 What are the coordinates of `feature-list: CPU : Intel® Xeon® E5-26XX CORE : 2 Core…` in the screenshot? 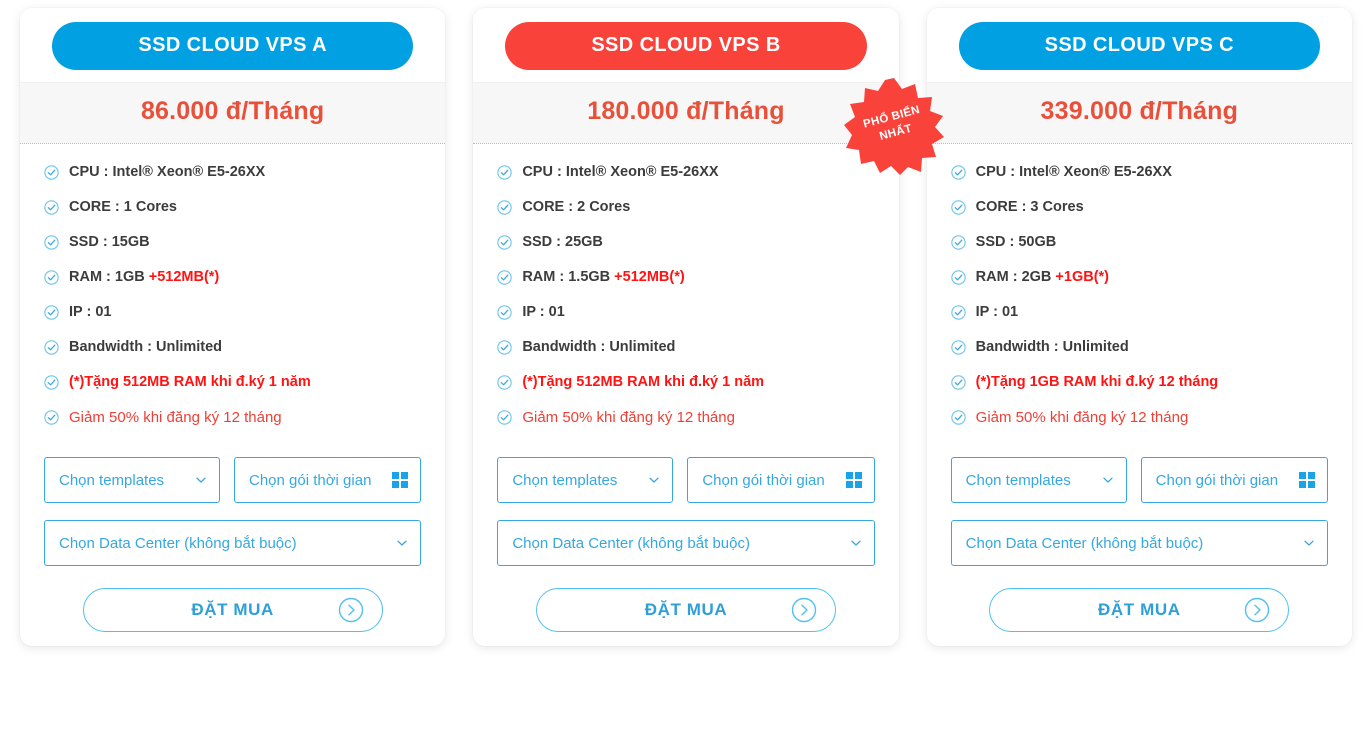 It's located at (685, 297).